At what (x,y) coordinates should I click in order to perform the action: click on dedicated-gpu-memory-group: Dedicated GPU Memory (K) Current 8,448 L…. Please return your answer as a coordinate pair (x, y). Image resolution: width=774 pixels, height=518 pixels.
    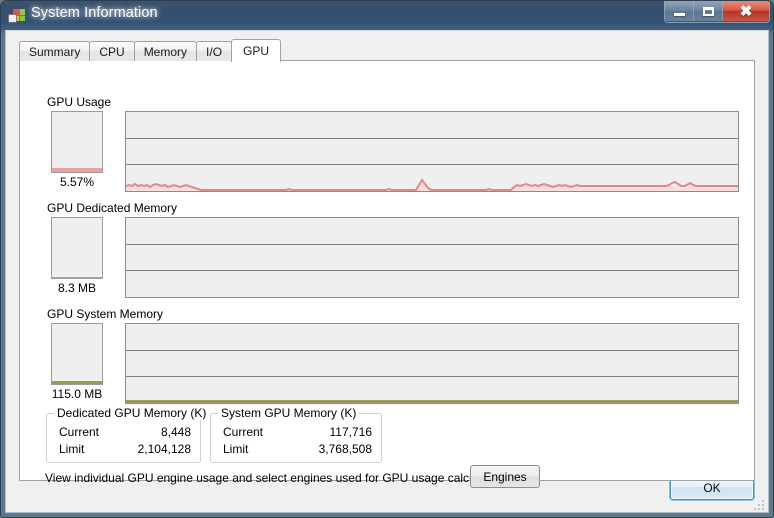
    Looking at the image, I should click on (128, 434).